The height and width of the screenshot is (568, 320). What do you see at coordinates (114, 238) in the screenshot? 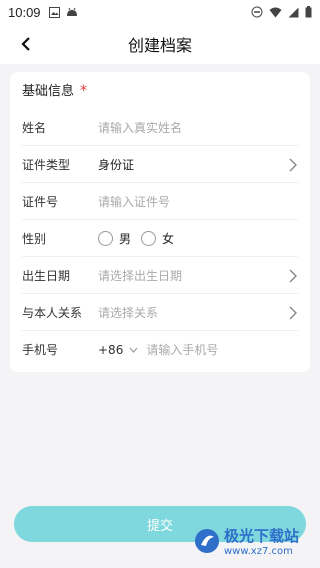
I see `gender-male-radio: 男` at bounding box center [114, 238].